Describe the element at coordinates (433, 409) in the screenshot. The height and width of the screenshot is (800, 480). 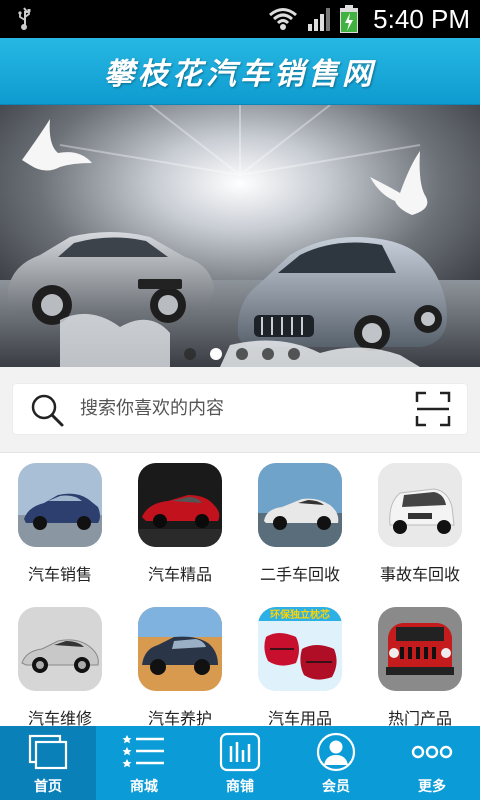
I see `scan-icon` at that location.